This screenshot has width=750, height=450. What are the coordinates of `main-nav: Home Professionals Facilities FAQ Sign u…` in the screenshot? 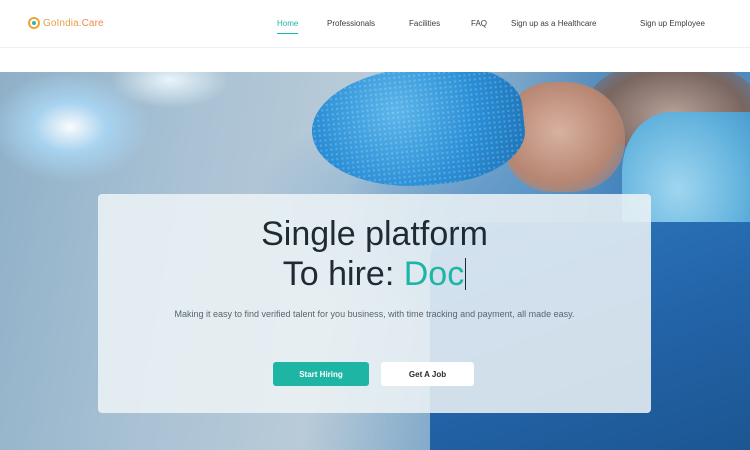 It's located at (375, 24).